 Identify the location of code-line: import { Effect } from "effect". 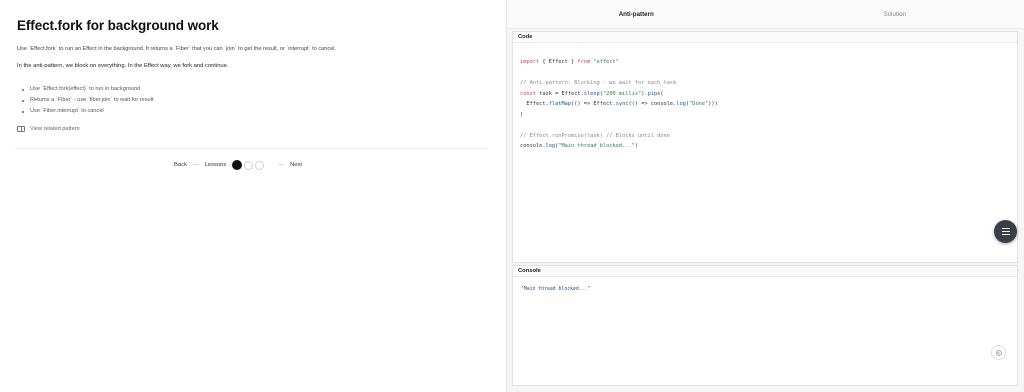
(569, 62).